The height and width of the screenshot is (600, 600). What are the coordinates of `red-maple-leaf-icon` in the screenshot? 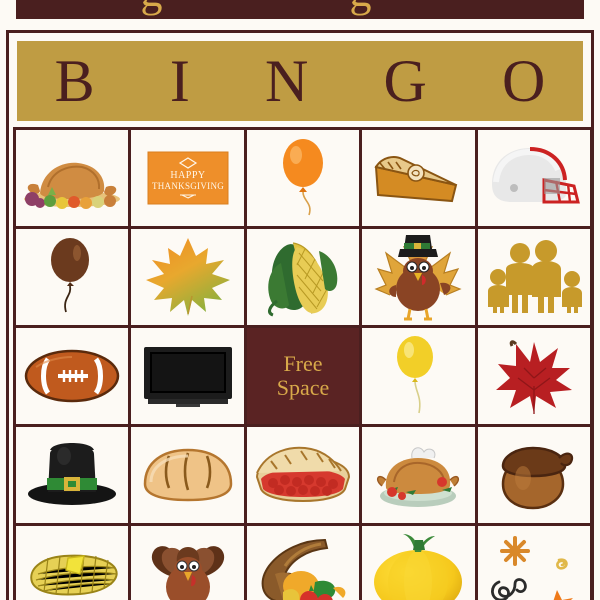 It's located at (534, 376).